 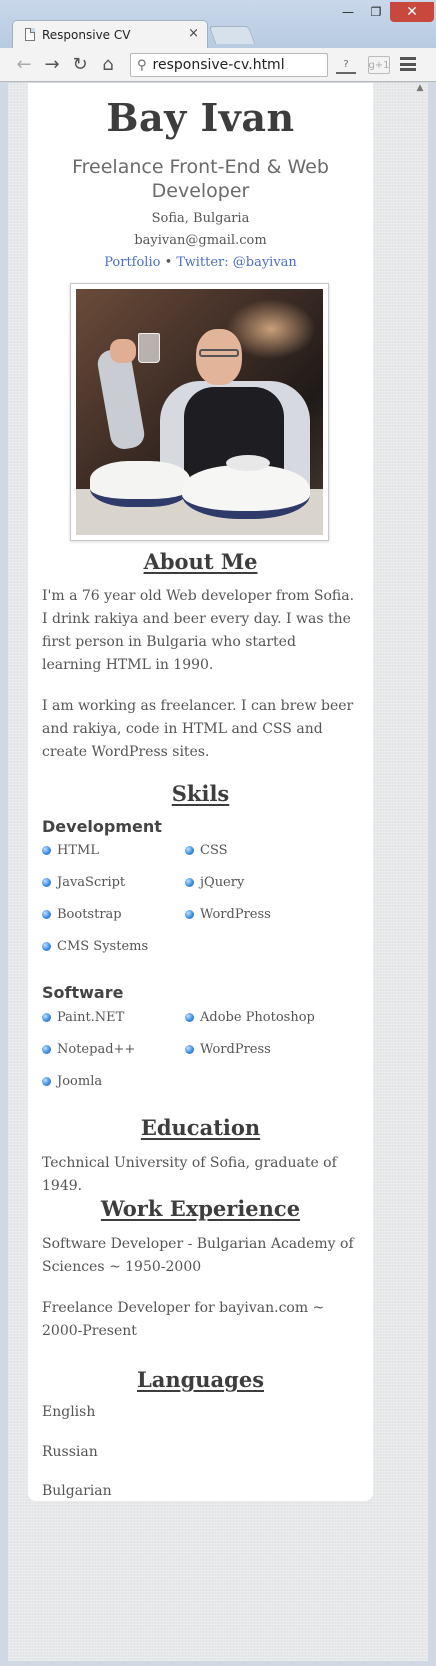 What do you see at coordinates (142, 65) in the screenshot?
I see `search-icon: ⚲` at bounding box center [142, 65].